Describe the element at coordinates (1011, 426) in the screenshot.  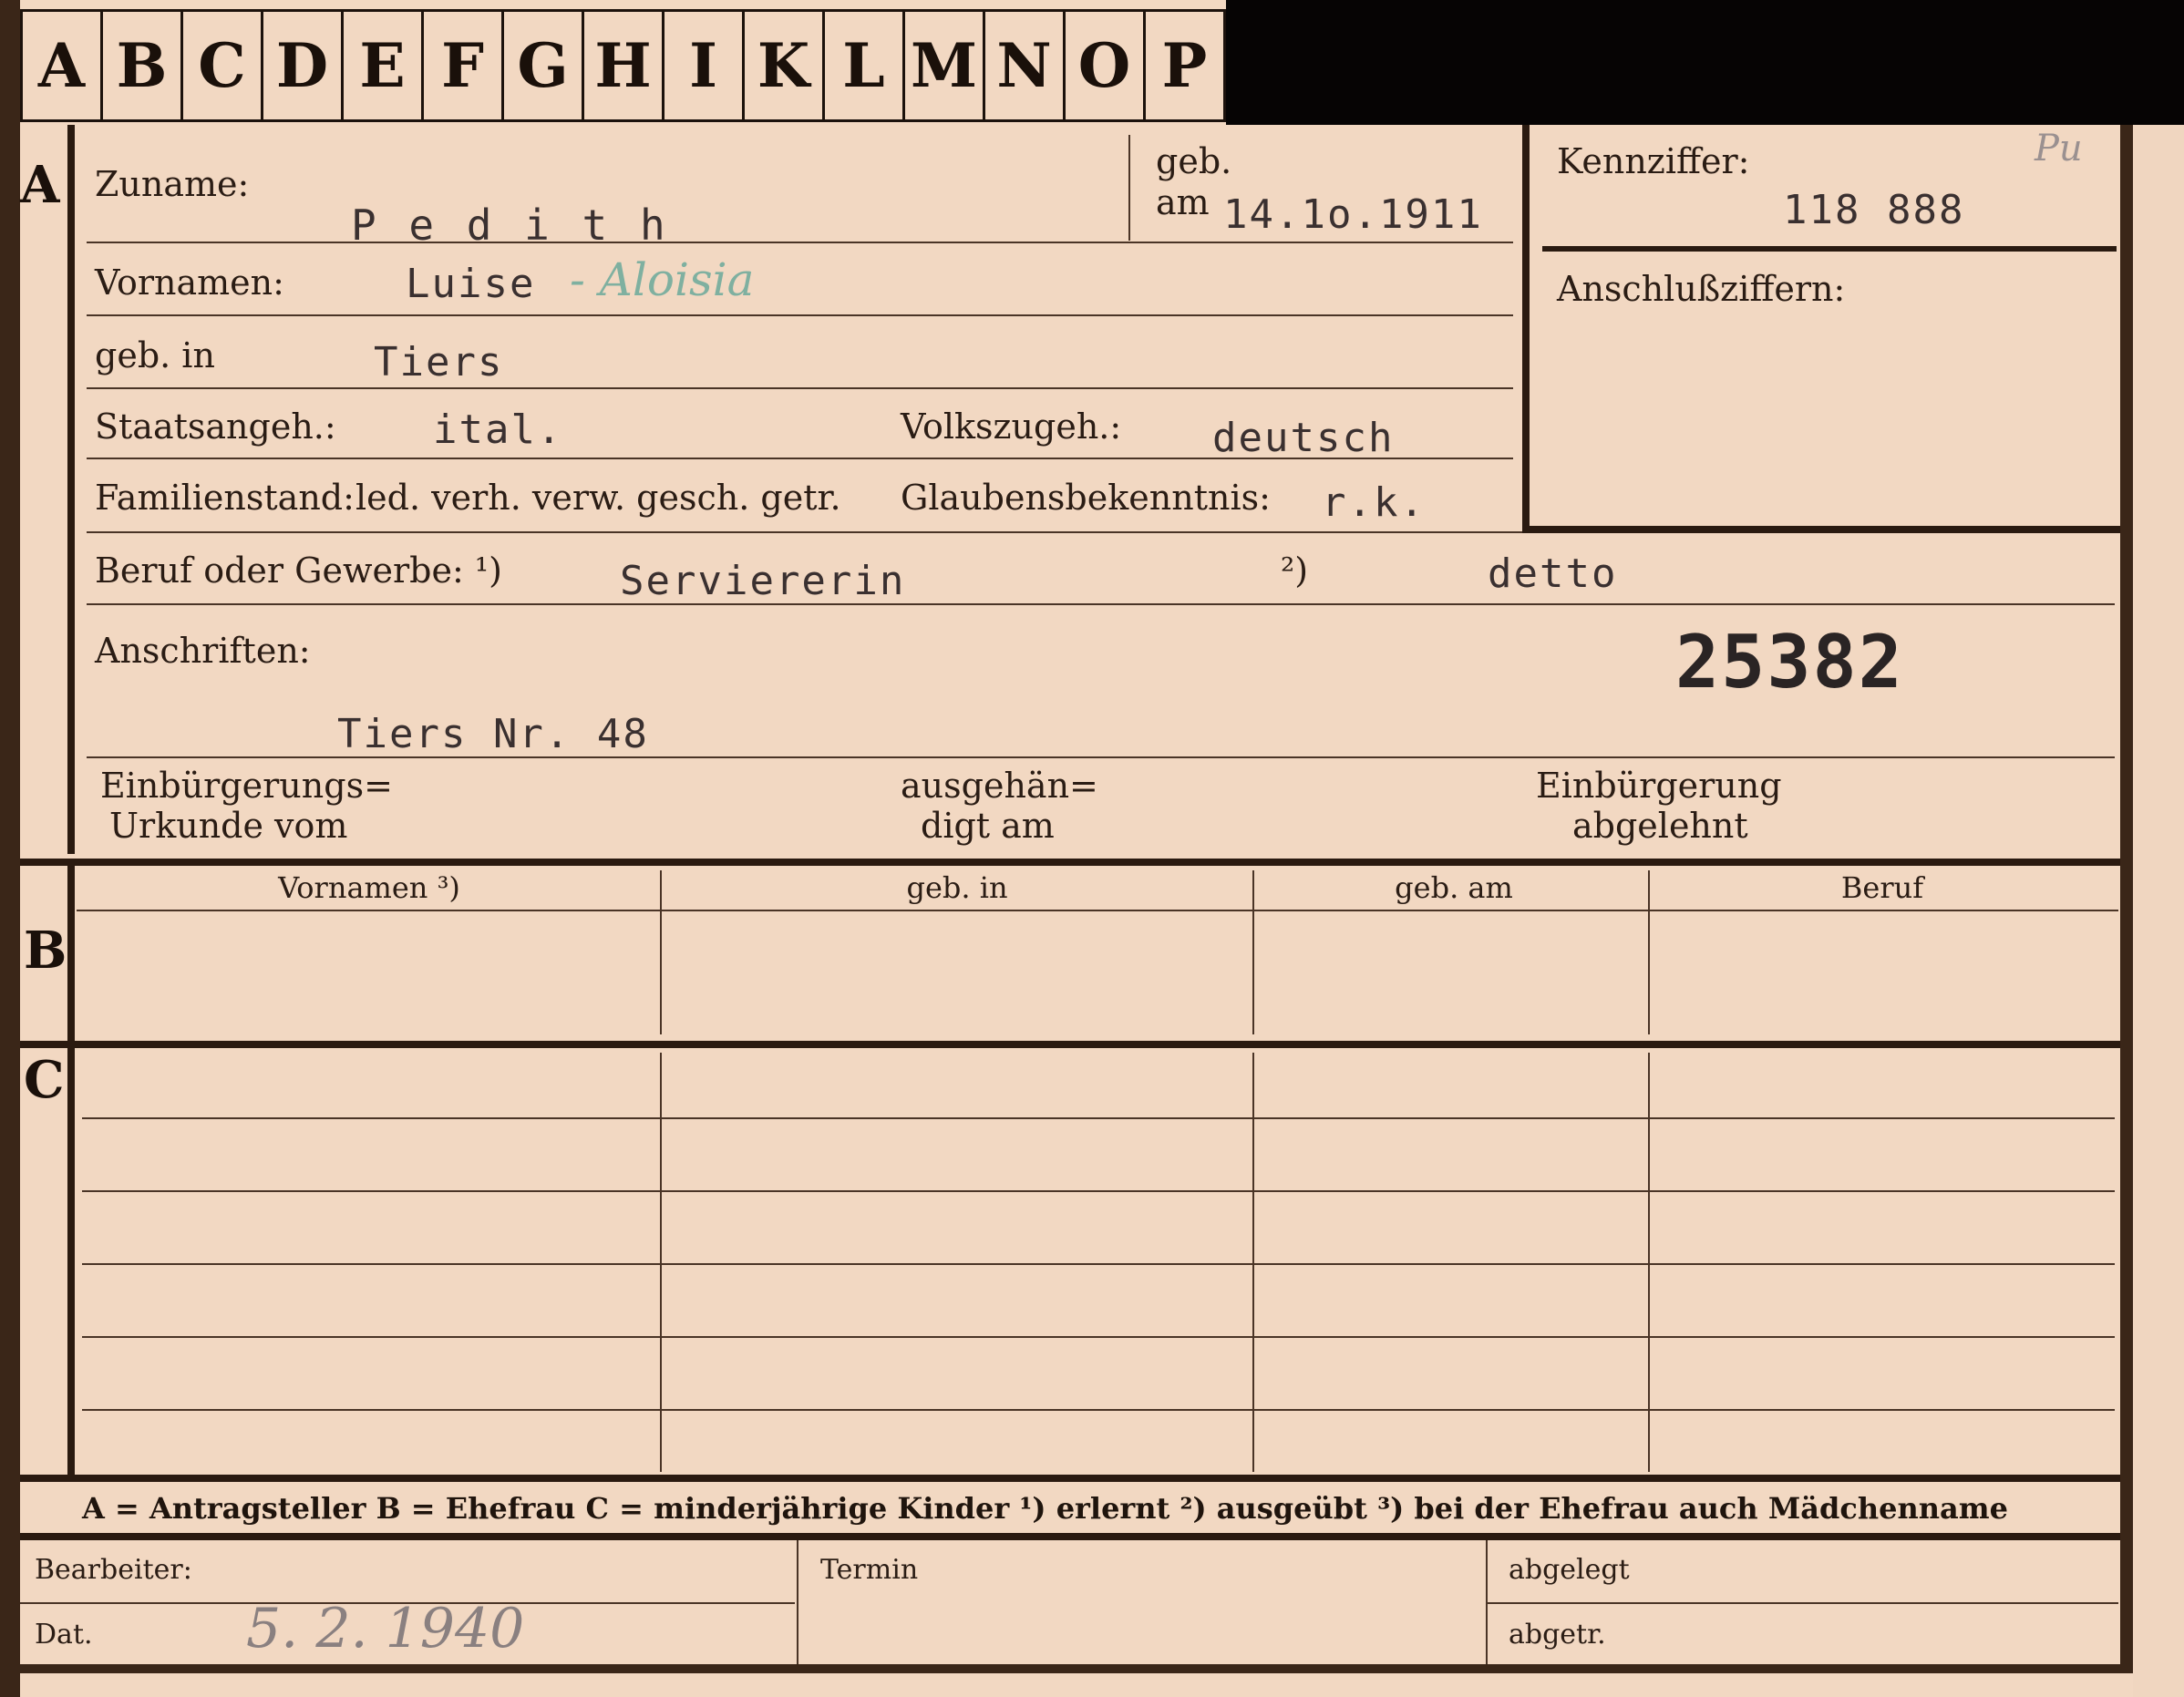
I see `label-volkszugeh: Volkszugeh.:` at that location.